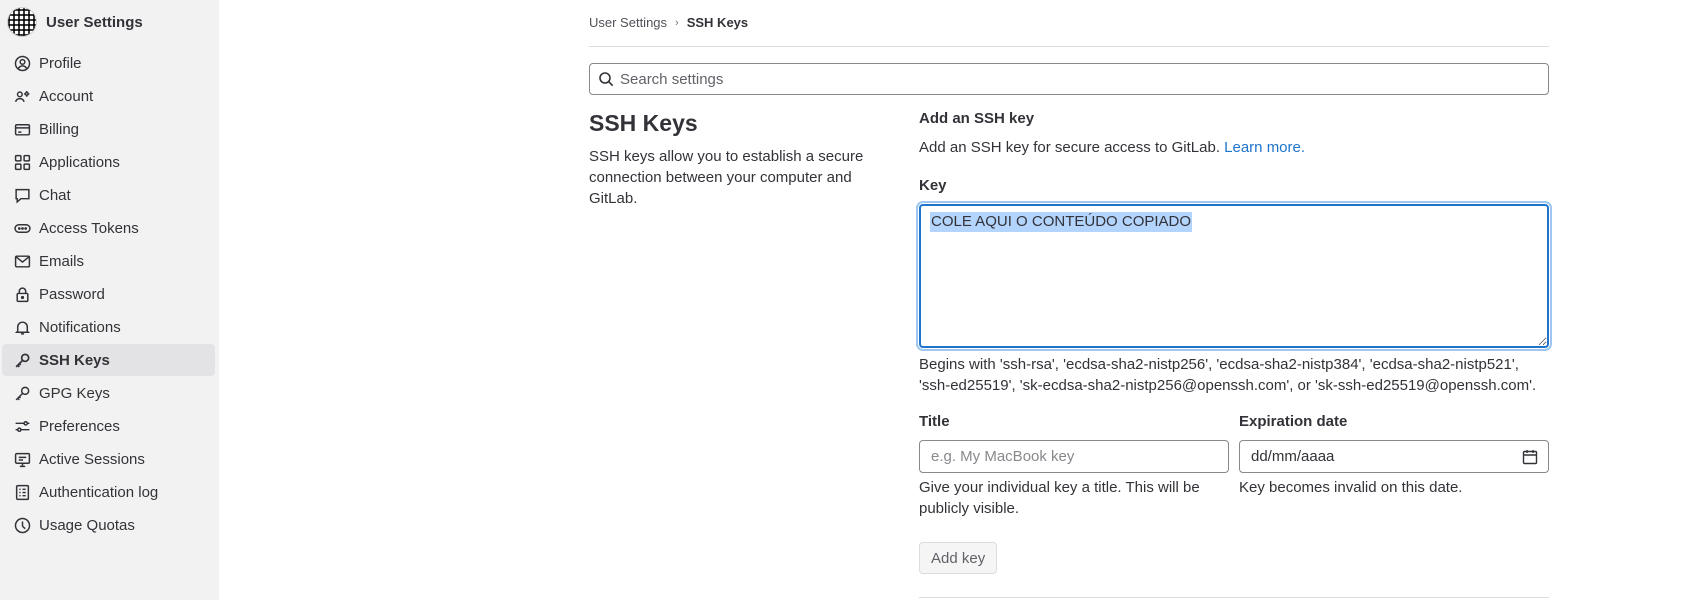 The width and height of the screenshot is (1689, 600). What do you see at coordinates (74, 360) in the screenshot?
I see `sidebar-item-label: SSH Keys` at bounding box center [74, 360].